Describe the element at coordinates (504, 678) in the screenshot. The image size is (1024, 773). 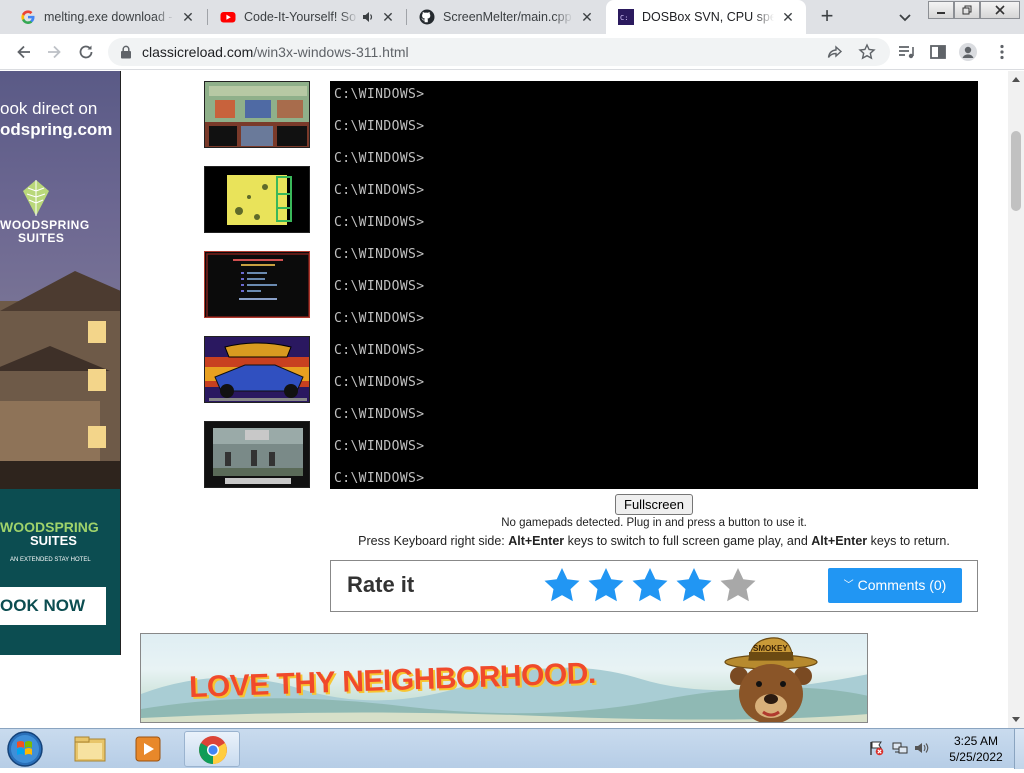
I see `smokey-bear-banner-ad: LOVE THY NEIGHBORHOOD. SMOKEY` at that location.